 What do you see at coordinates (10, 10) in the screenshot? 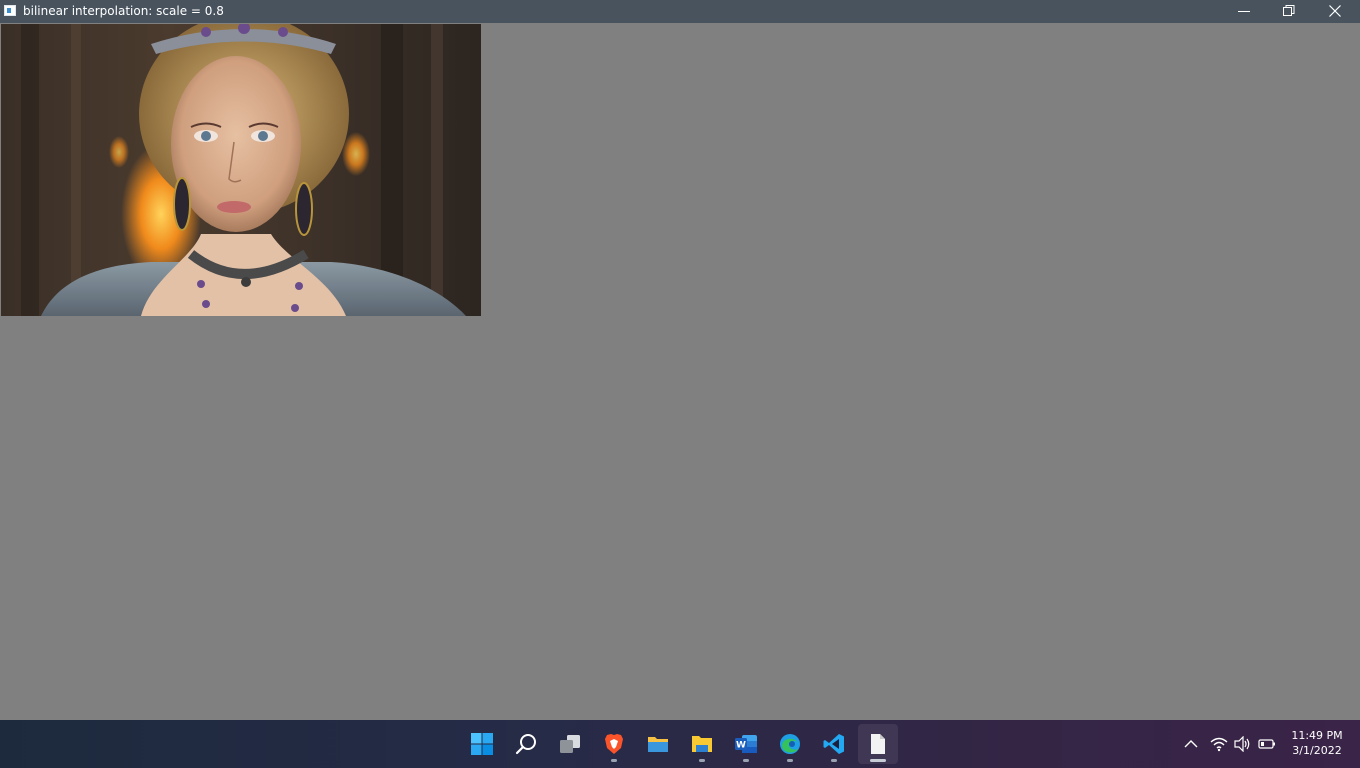
I see `app-window-icon` at bounding box center [10, 10].